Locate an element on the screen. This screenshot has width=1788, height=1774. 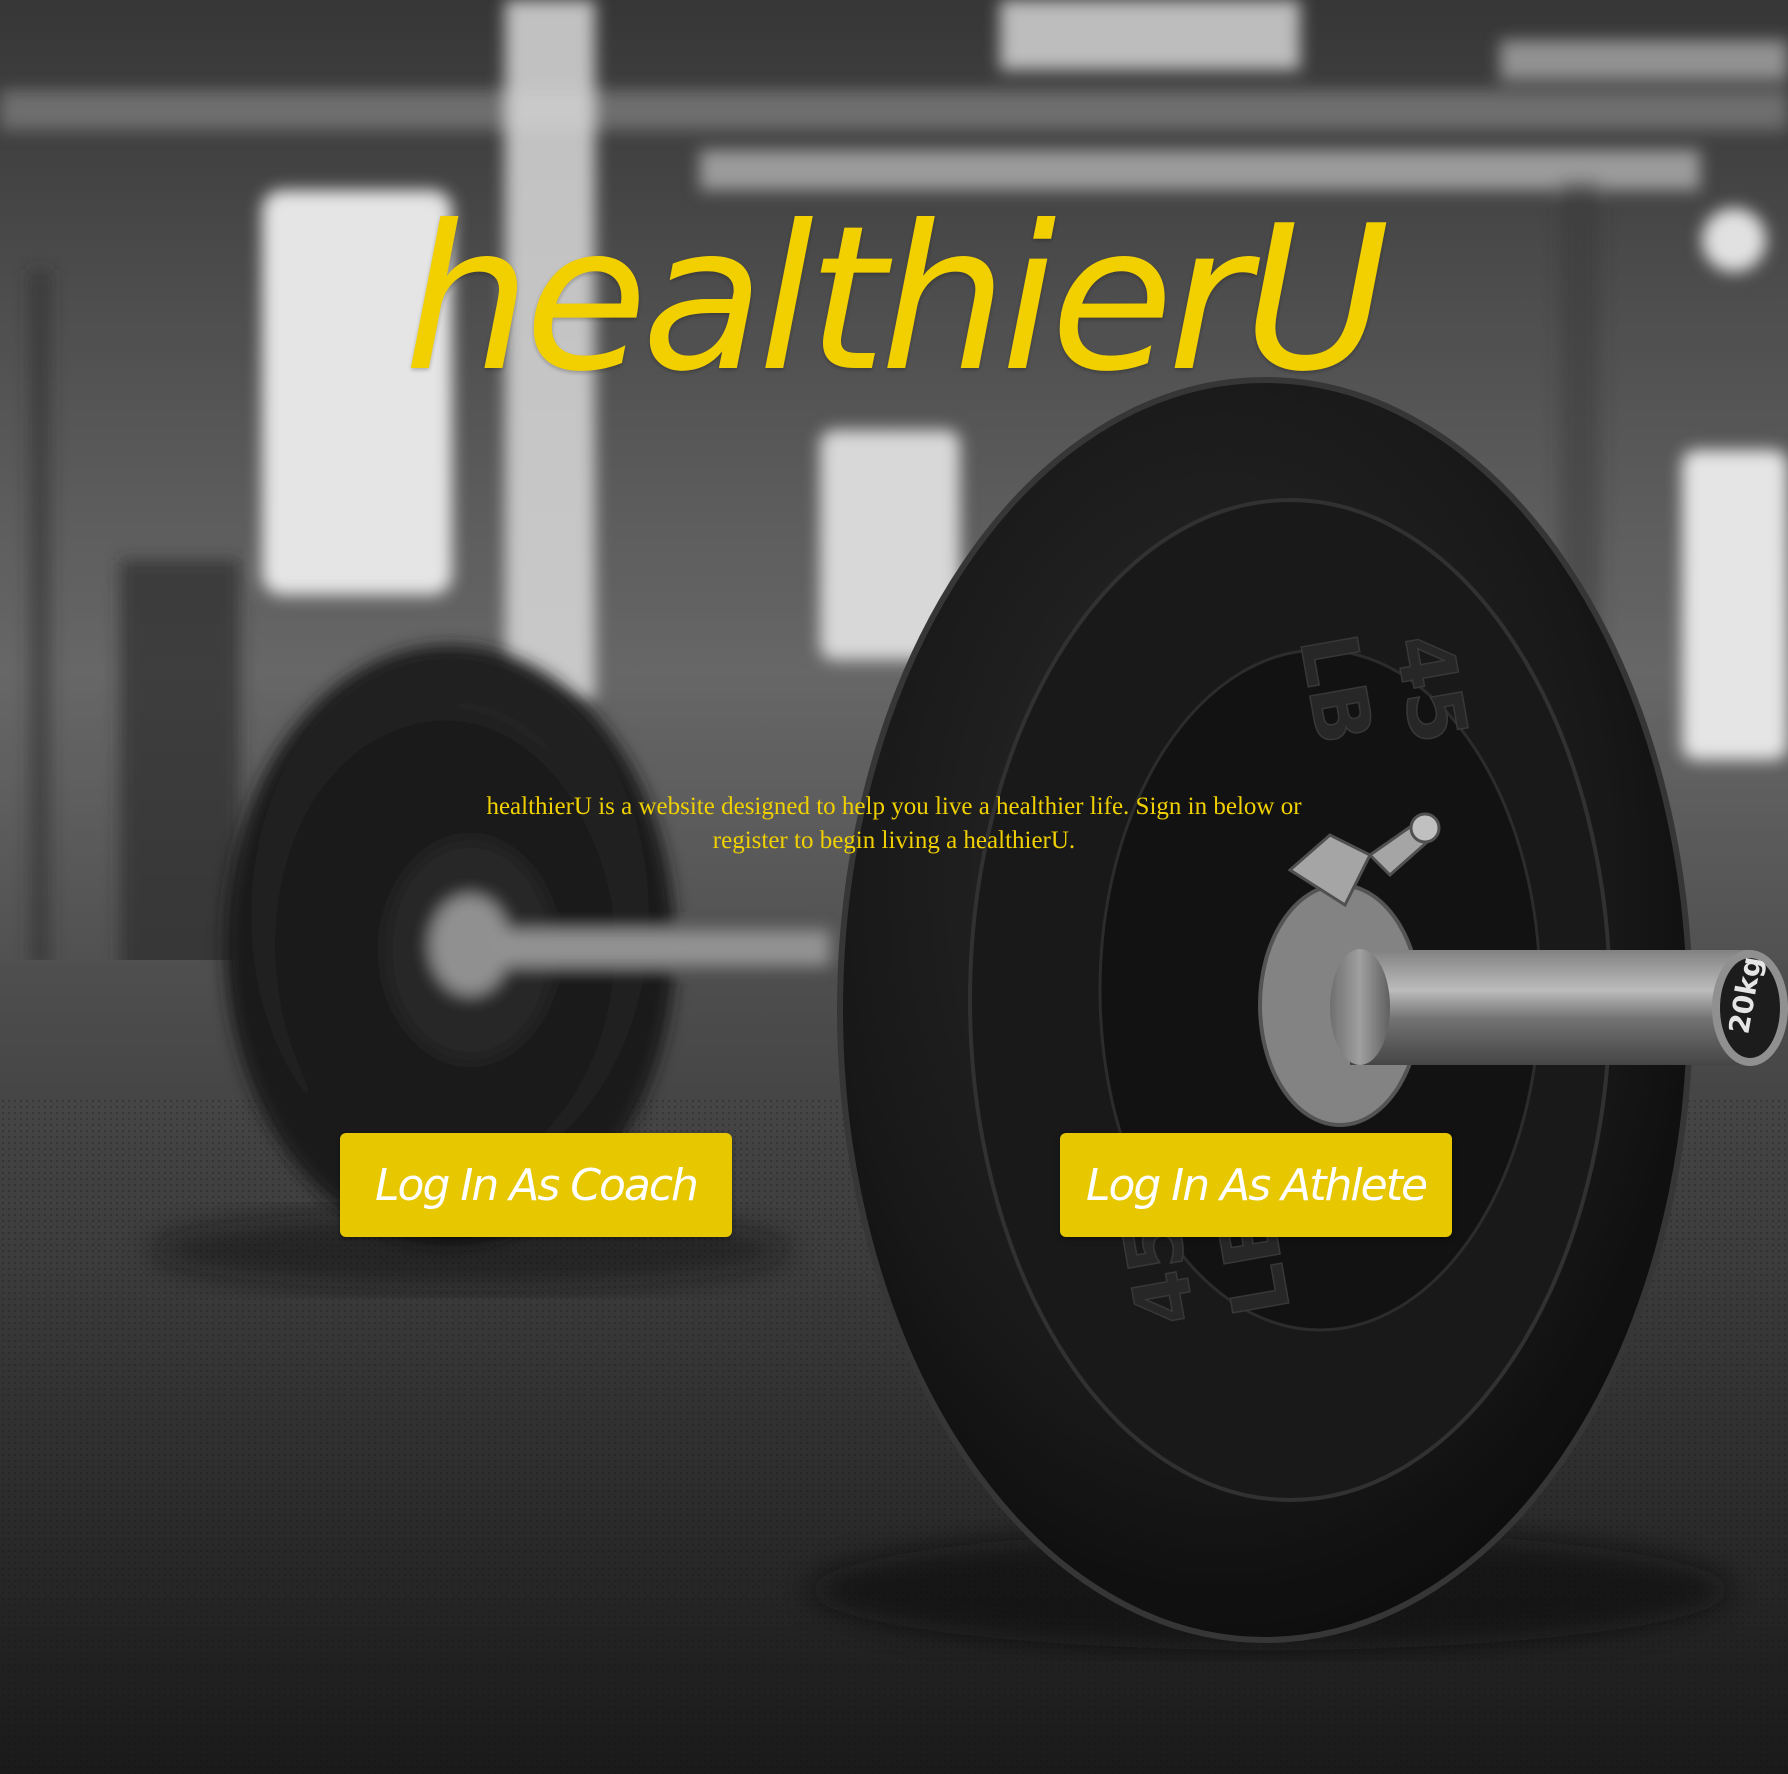
login-as-coach-button: Log In As Coach is located at coordinates (536, 1185).